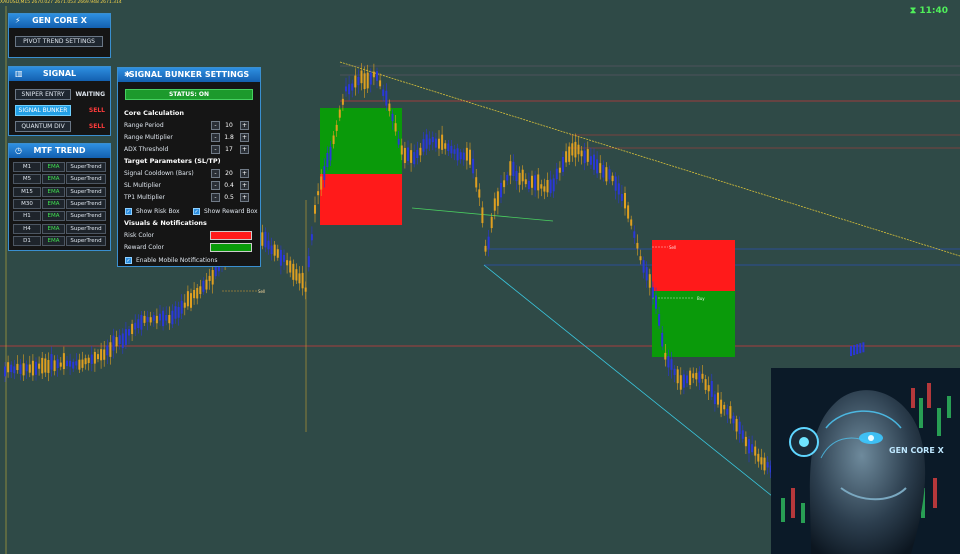  What do you see at coordinates (196, 211) in the screenshot?
I see `show-reward-box-checkbox: ✓` at bounding box center [196, 211].